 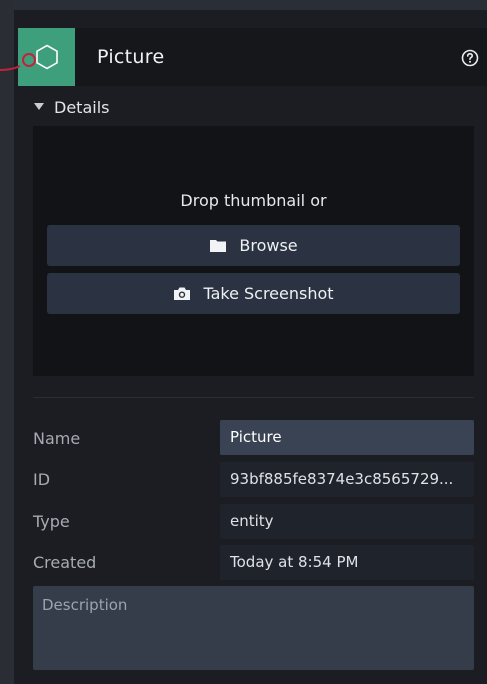 I want to click on created-value: Today at 8:54 PM, so click(x=347, y=562).